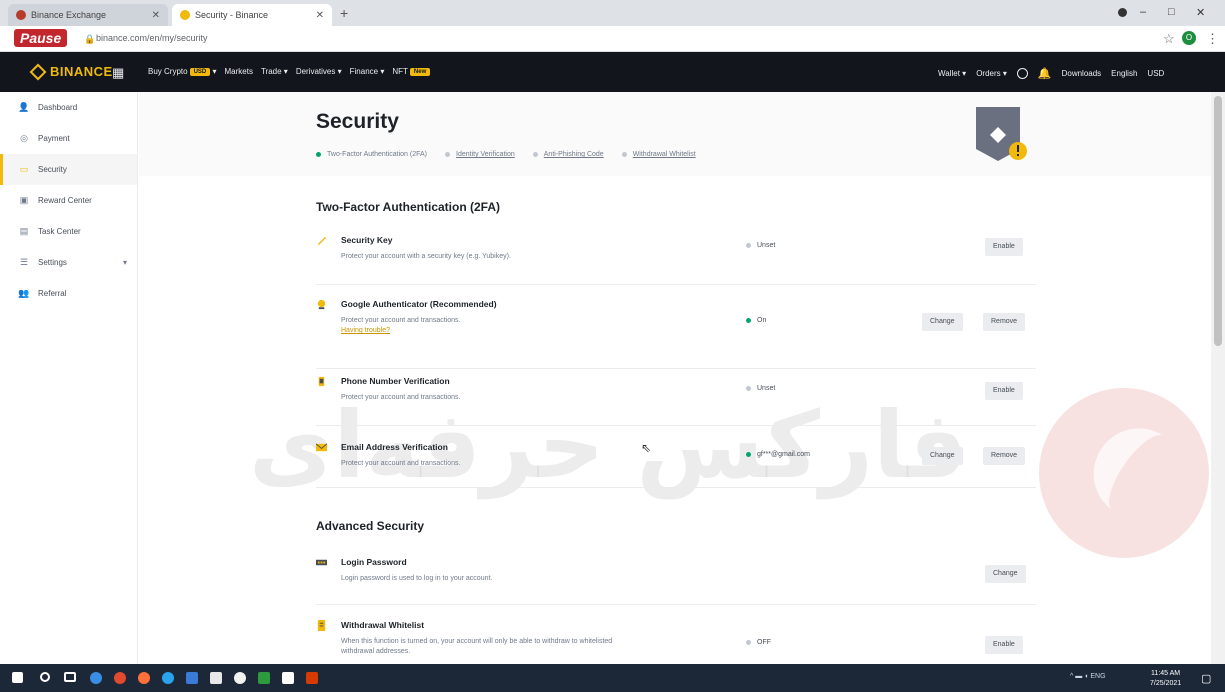 This screenshot has height=692, width=1225. Describe the element at coordinates (321, 381) in the screenshot. I see `phone-icon` at that location.